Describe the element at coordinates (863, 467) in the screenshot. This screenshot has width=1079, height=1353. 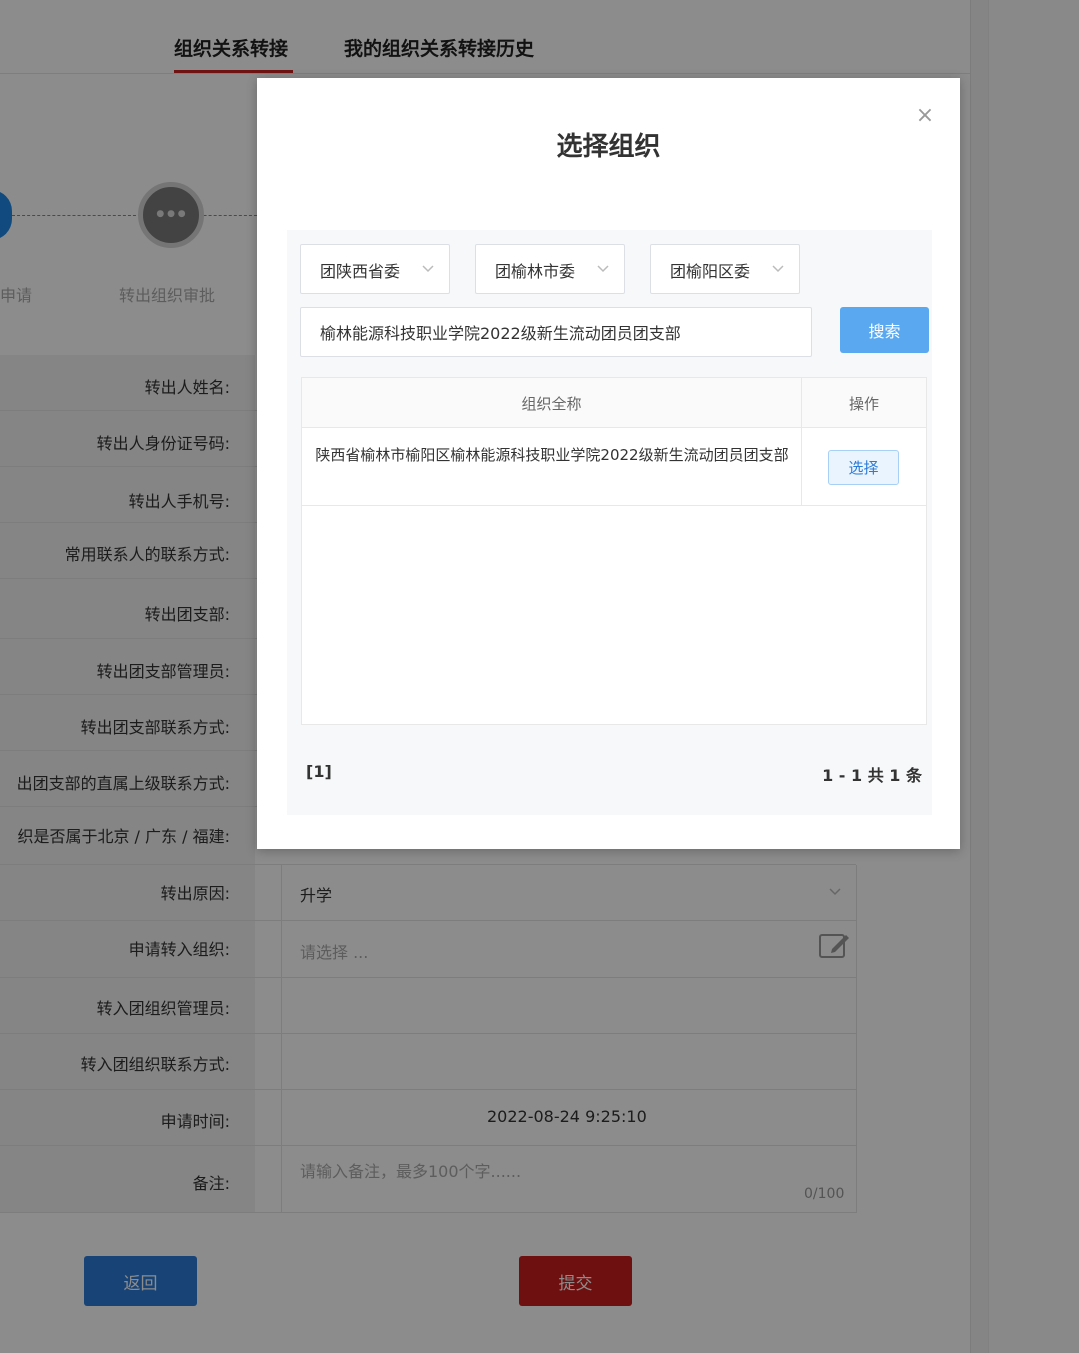
I see `select-org-button: 选择` at that location.